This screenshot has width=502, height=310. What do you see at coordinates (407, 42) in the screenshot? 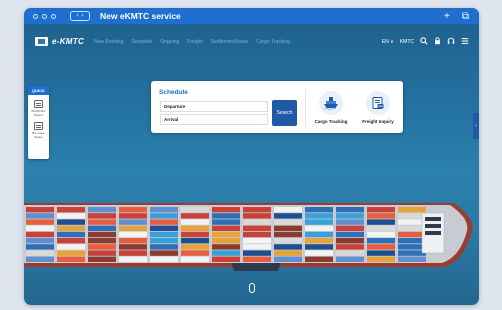
I see `brand-short: KMTC` at bounding box center [407, 42].